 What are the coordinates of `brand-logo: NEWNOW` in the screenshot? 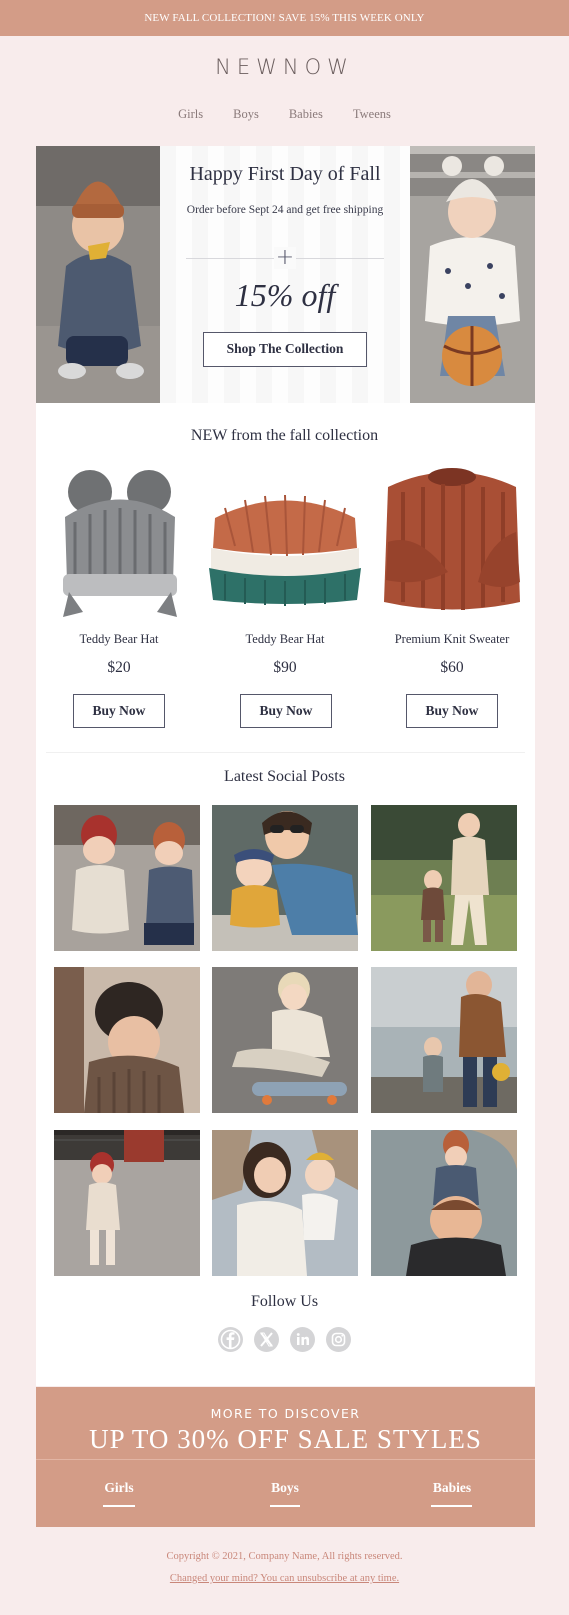 It's located at (284, 67).